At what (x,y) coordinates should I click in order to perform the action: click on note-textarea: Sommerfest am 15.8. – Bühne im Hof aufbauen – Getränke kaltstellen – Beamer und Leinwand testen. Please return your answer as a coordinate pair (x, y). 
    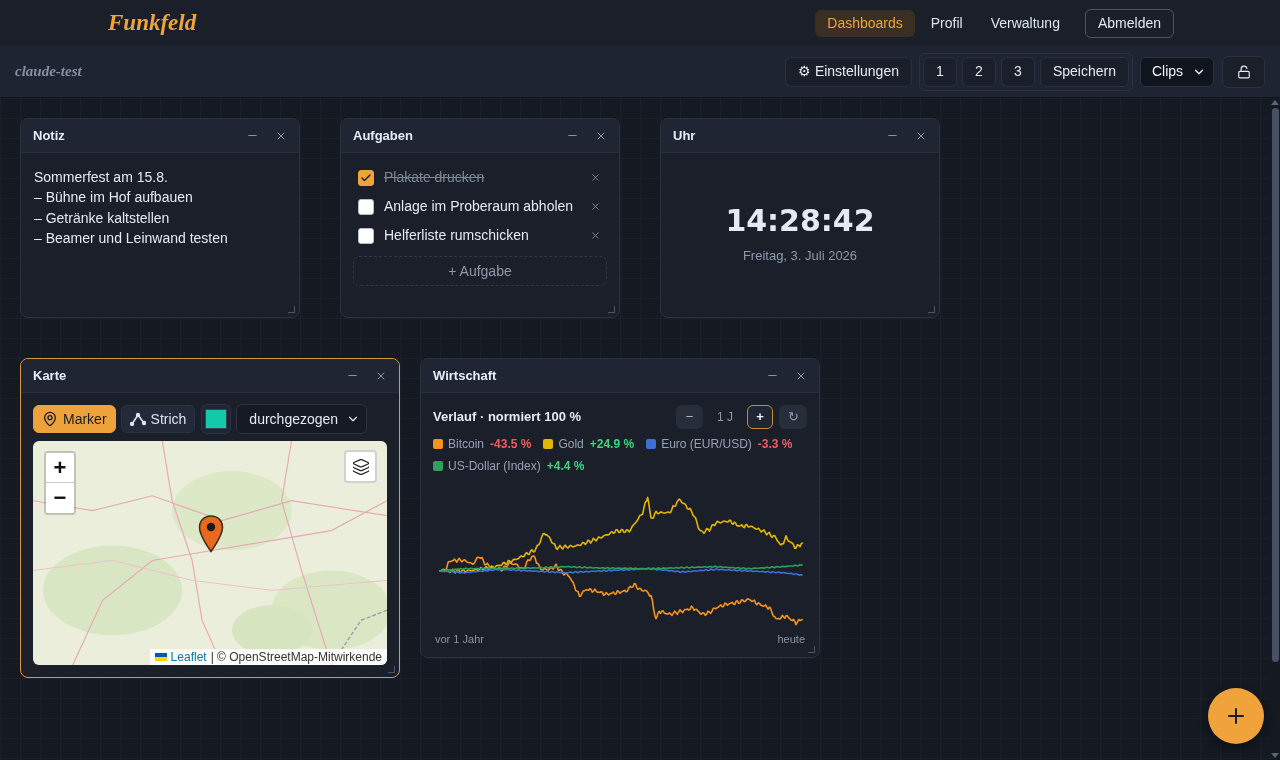
    Looking at the image, I should click on (160, 208).